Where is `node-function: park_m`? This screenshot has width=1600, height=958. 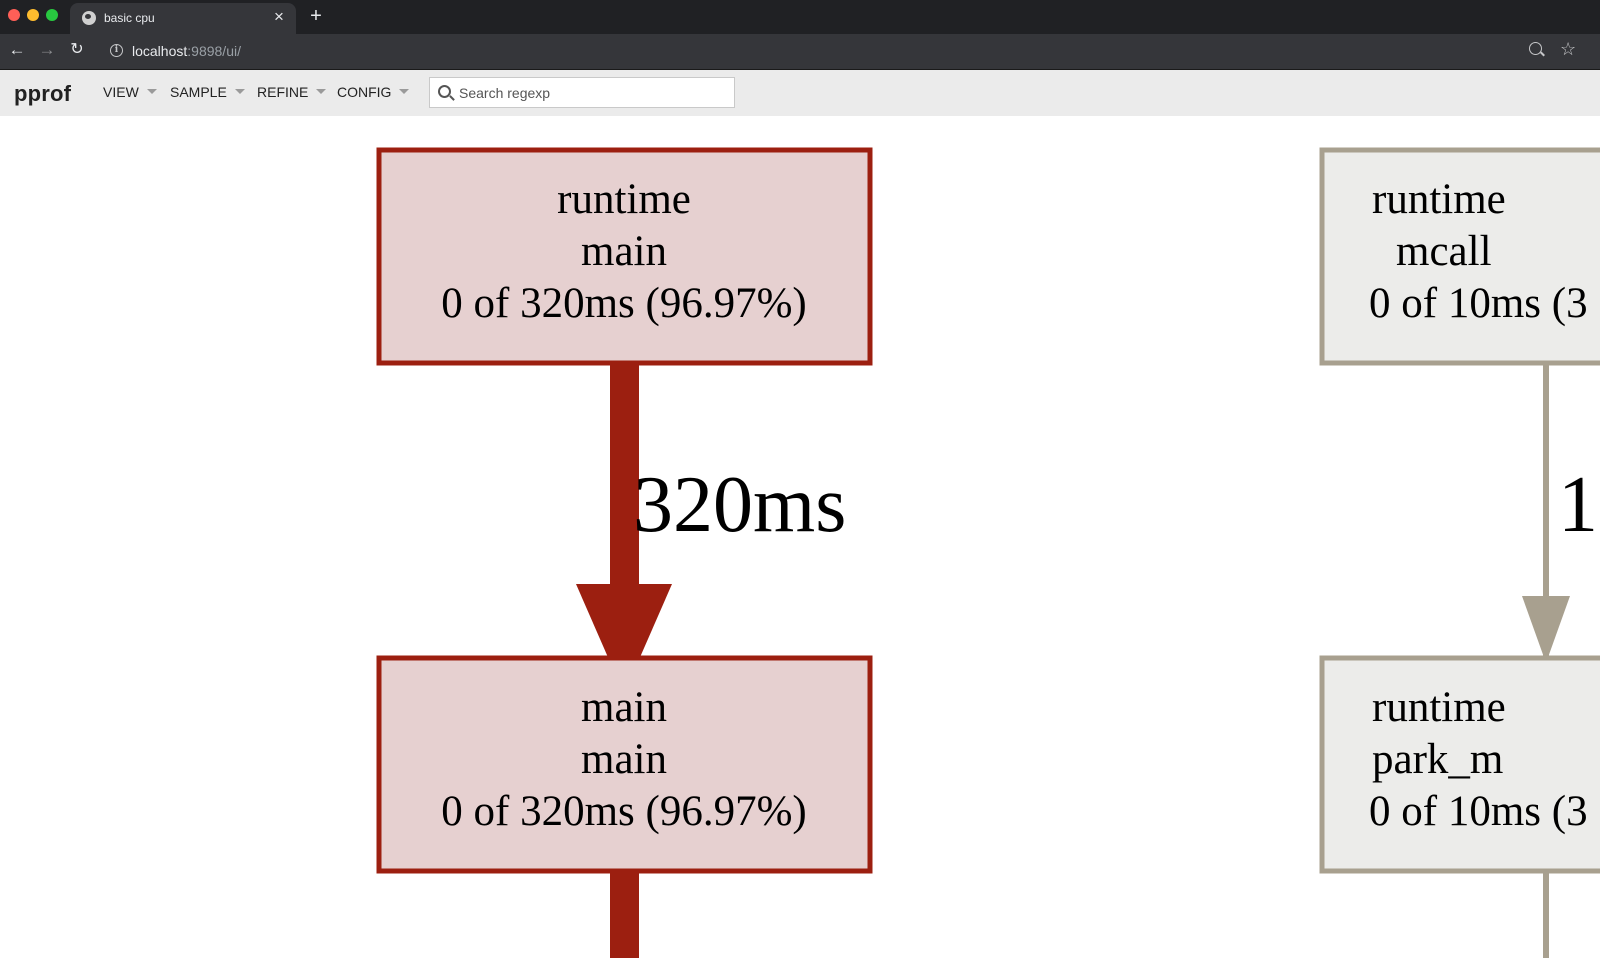
node-function: park_m is located at coordinates (1437, 759).